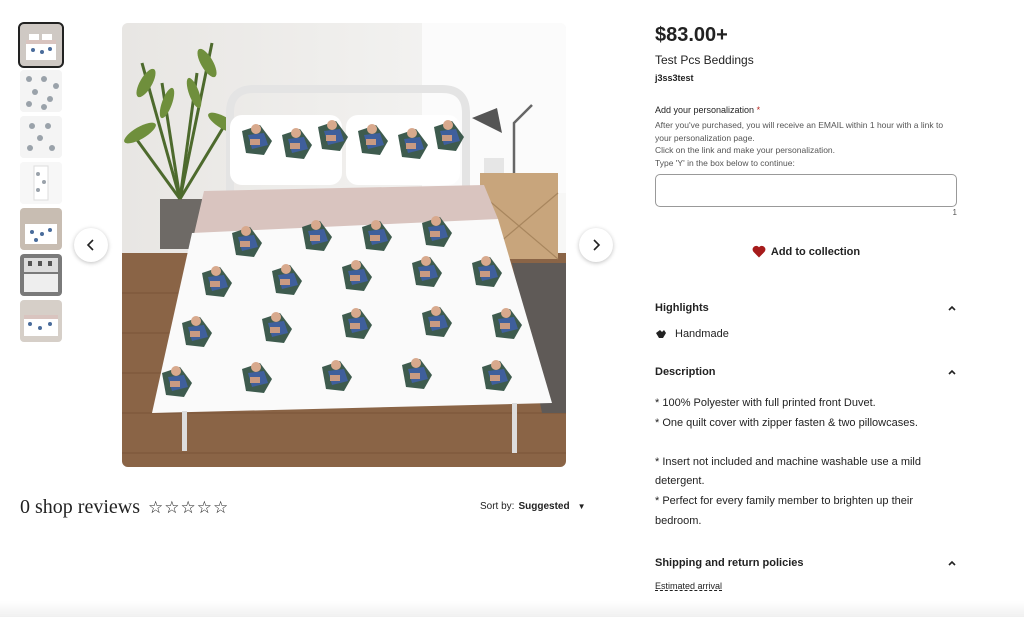 Image resolution: width=1024 pixels, height=617 pixels. What do you see at coordinates (806, 334) in the screenshot?
I see `highlight-item: Handmade` at bounding box center [806, 334].